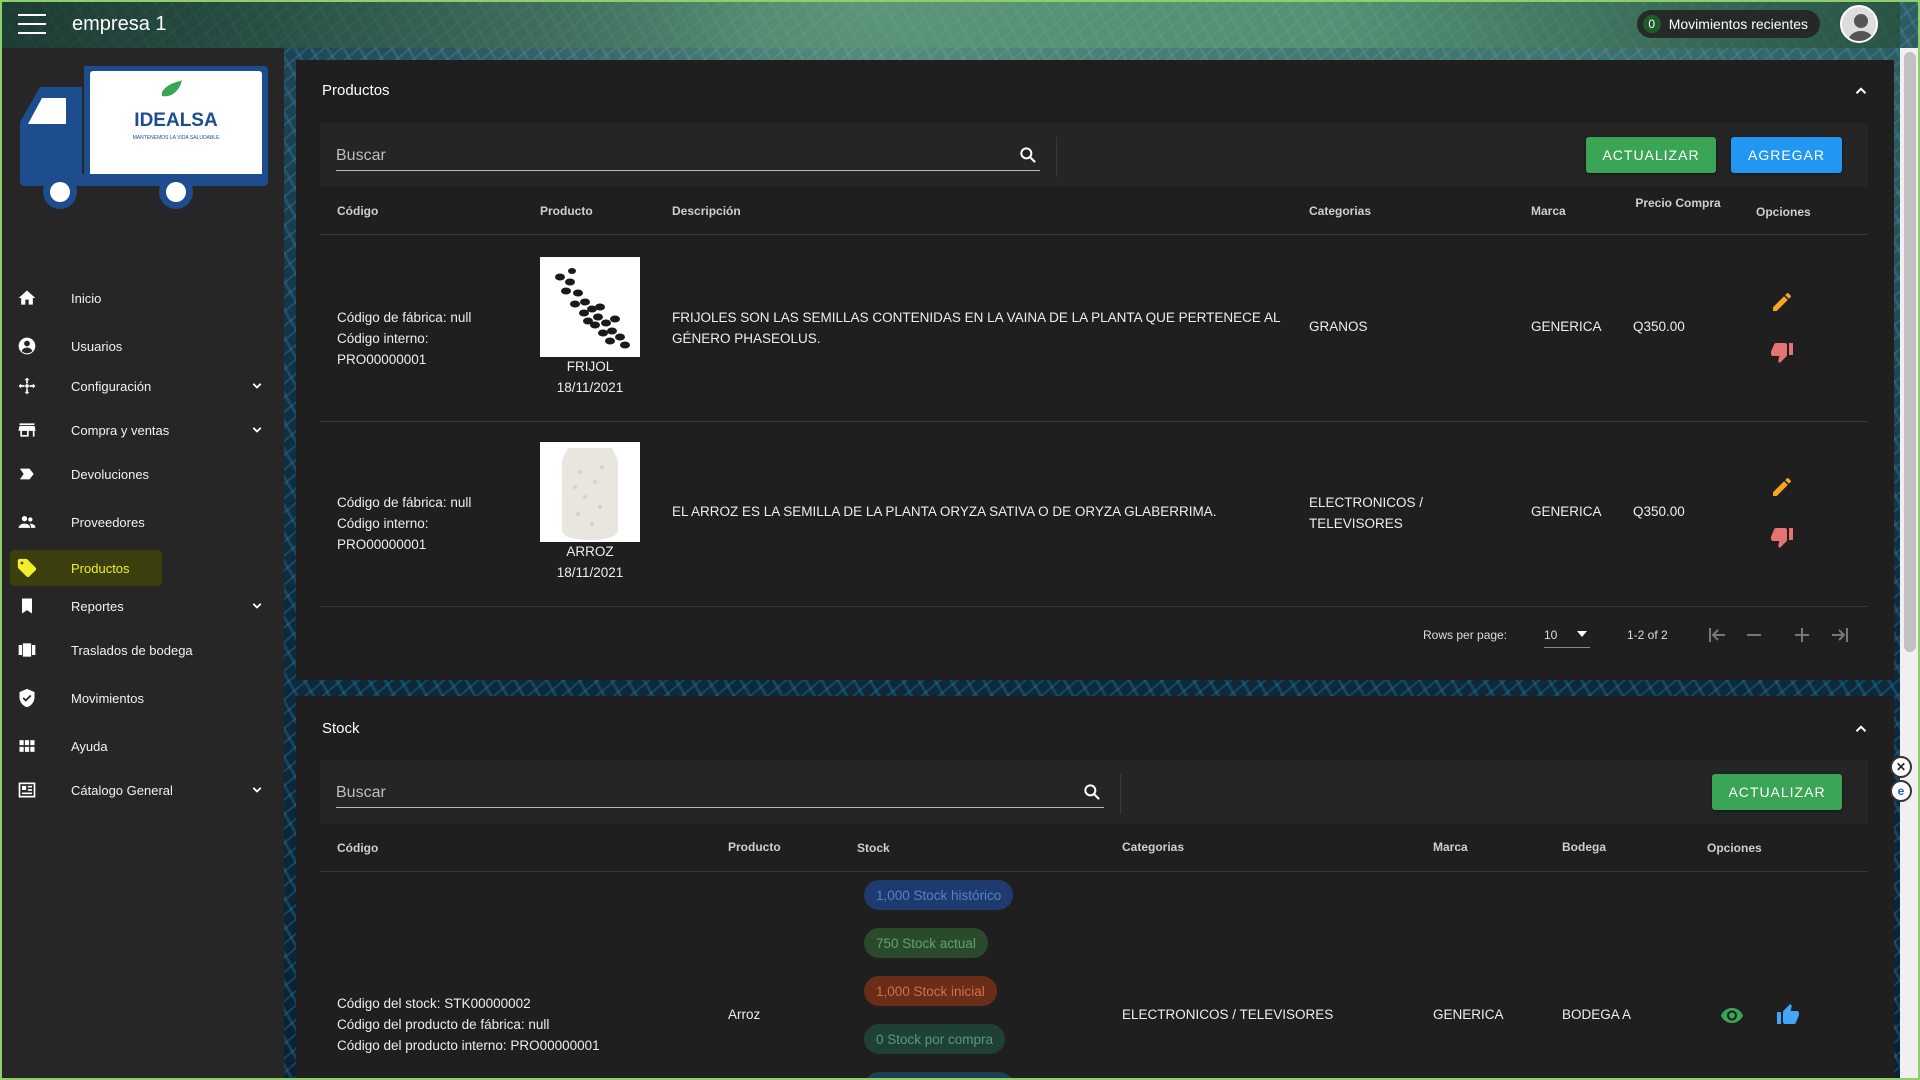 Image resolution: width=1920 pixels, height=1080 pixels. What do you see at coordinates (1366, 513) in the screenshot?
I see `categoria-cell: ELECTRONICOS / TELEVISORES` at bounding box center [1366, 513].